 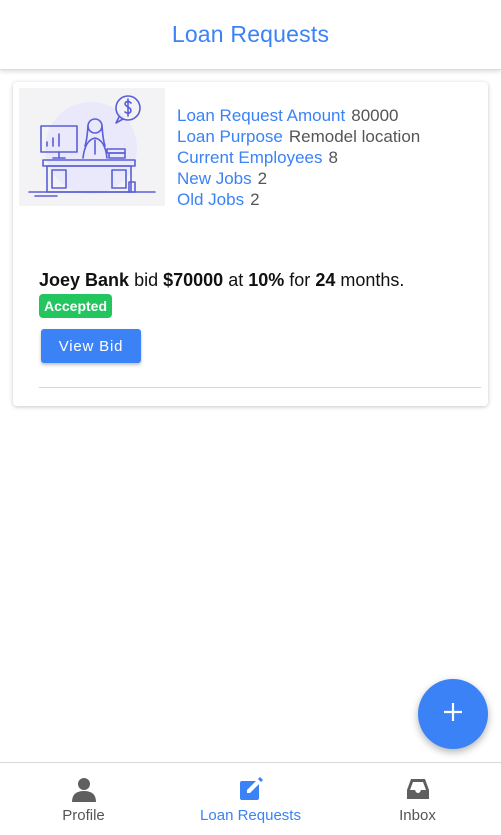 What do you see at coordinates (375, 115) in the screenshot?
I see `detail-value: 80000` at bounding box center [375, 115].